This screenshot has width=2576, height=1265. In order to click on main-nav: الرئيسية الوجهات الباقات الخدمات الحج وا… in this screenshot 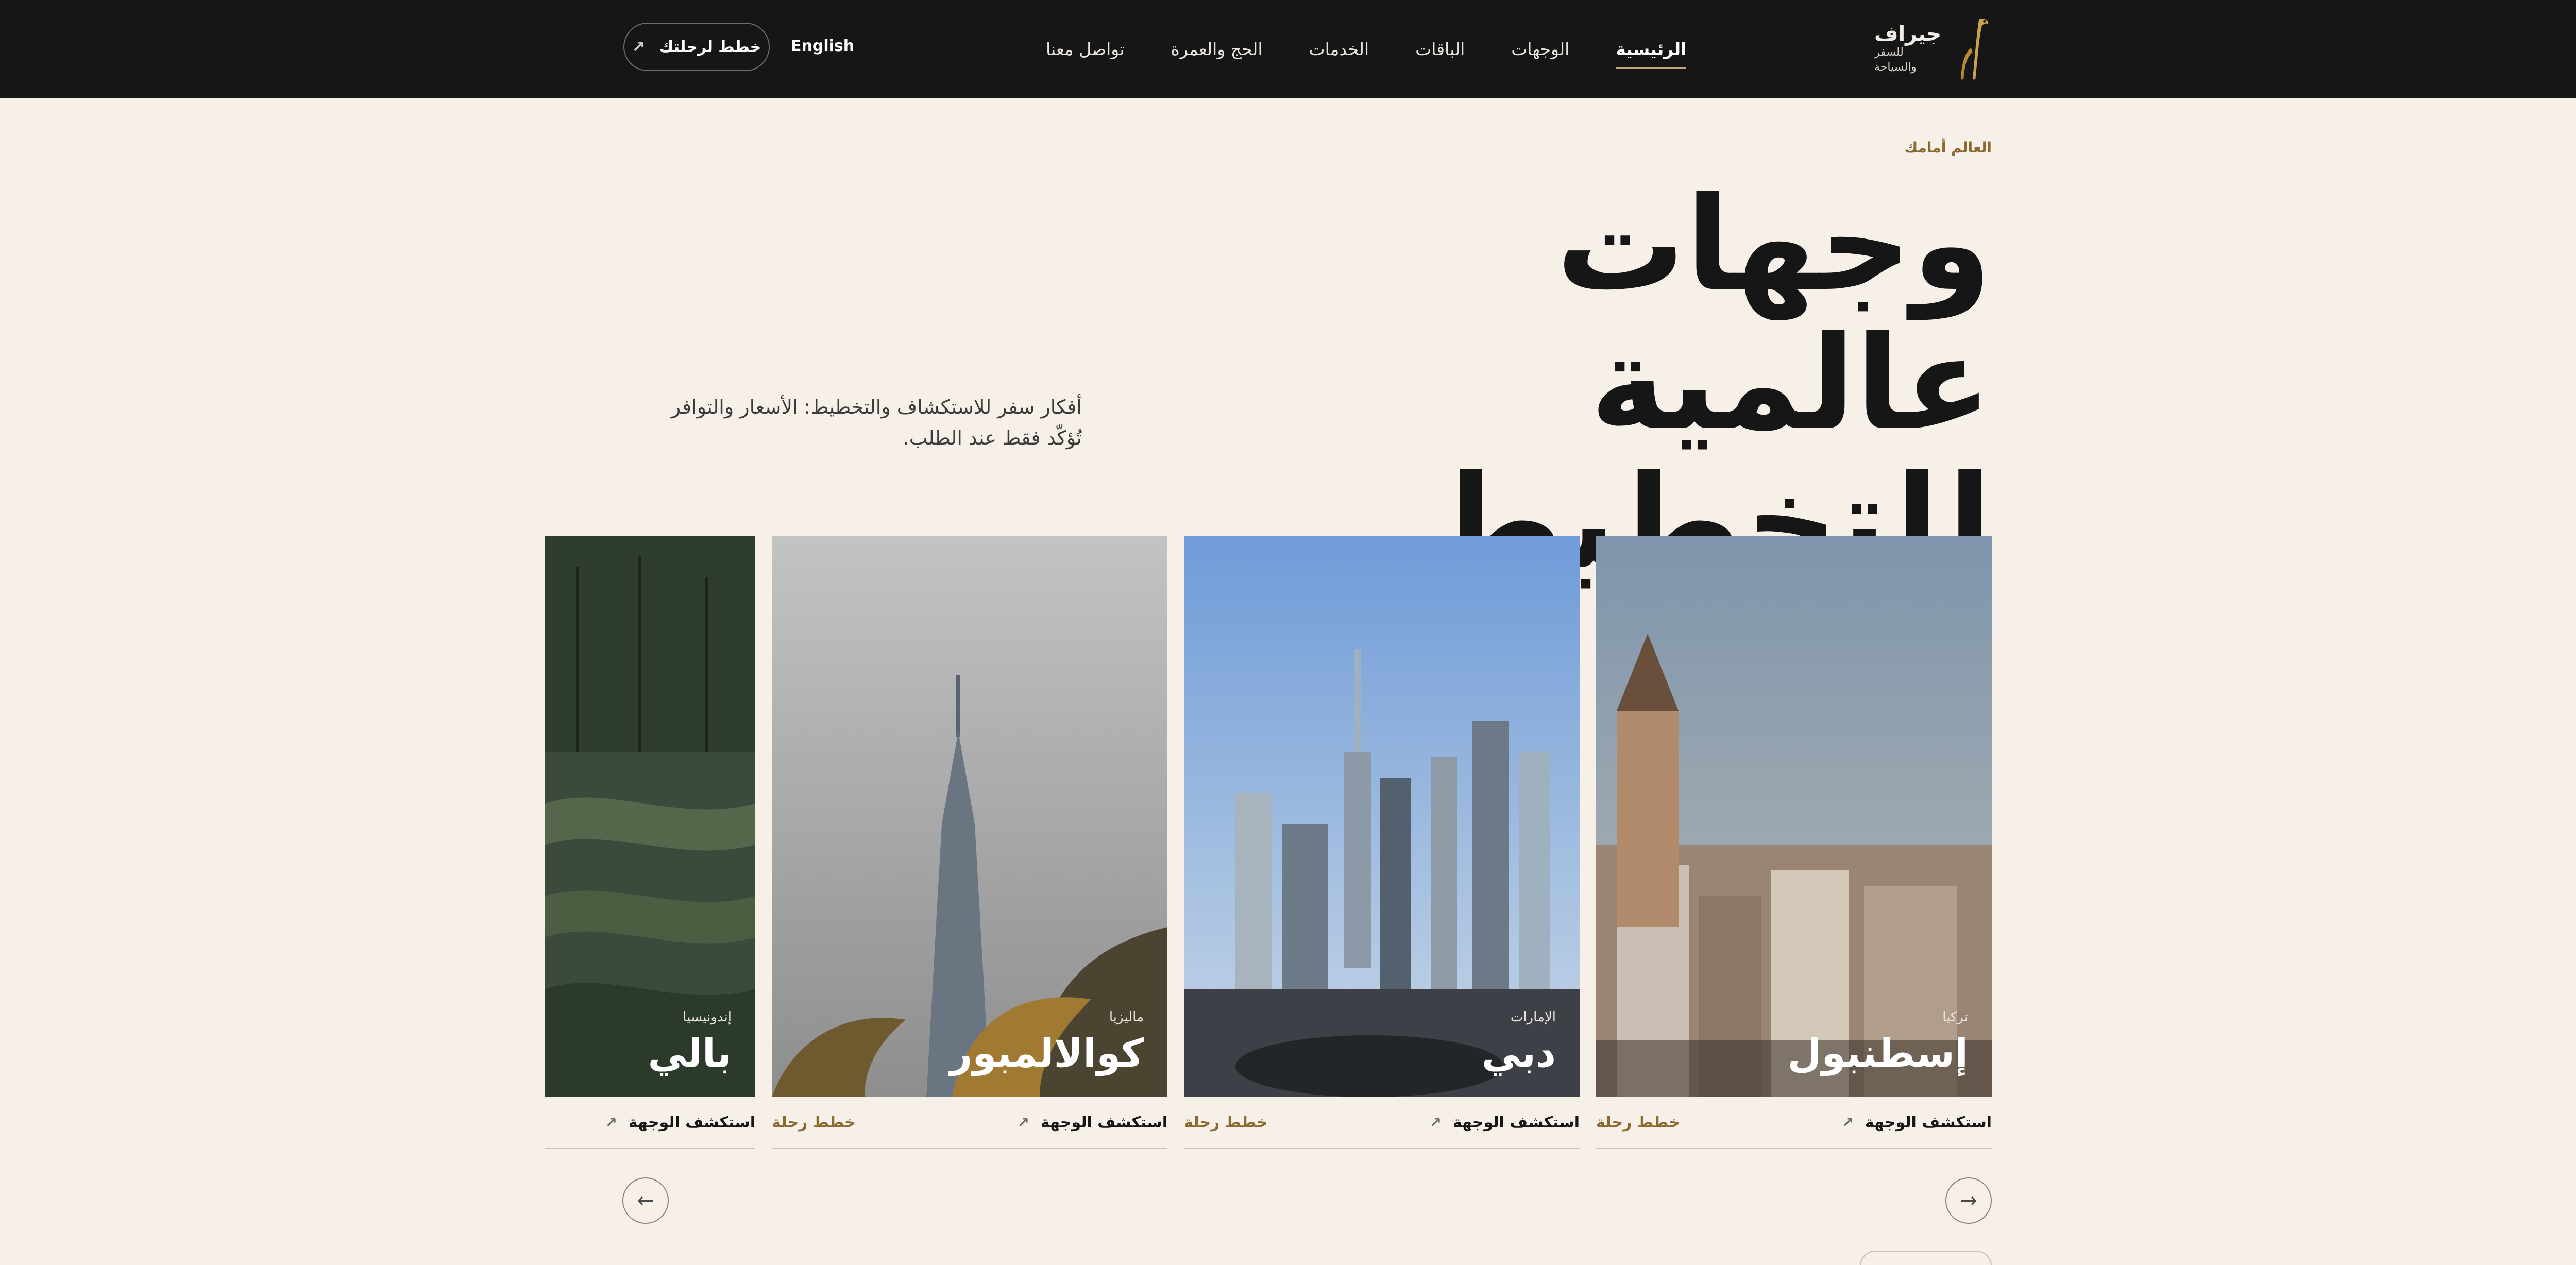, I will do `click(1366, 50)`.